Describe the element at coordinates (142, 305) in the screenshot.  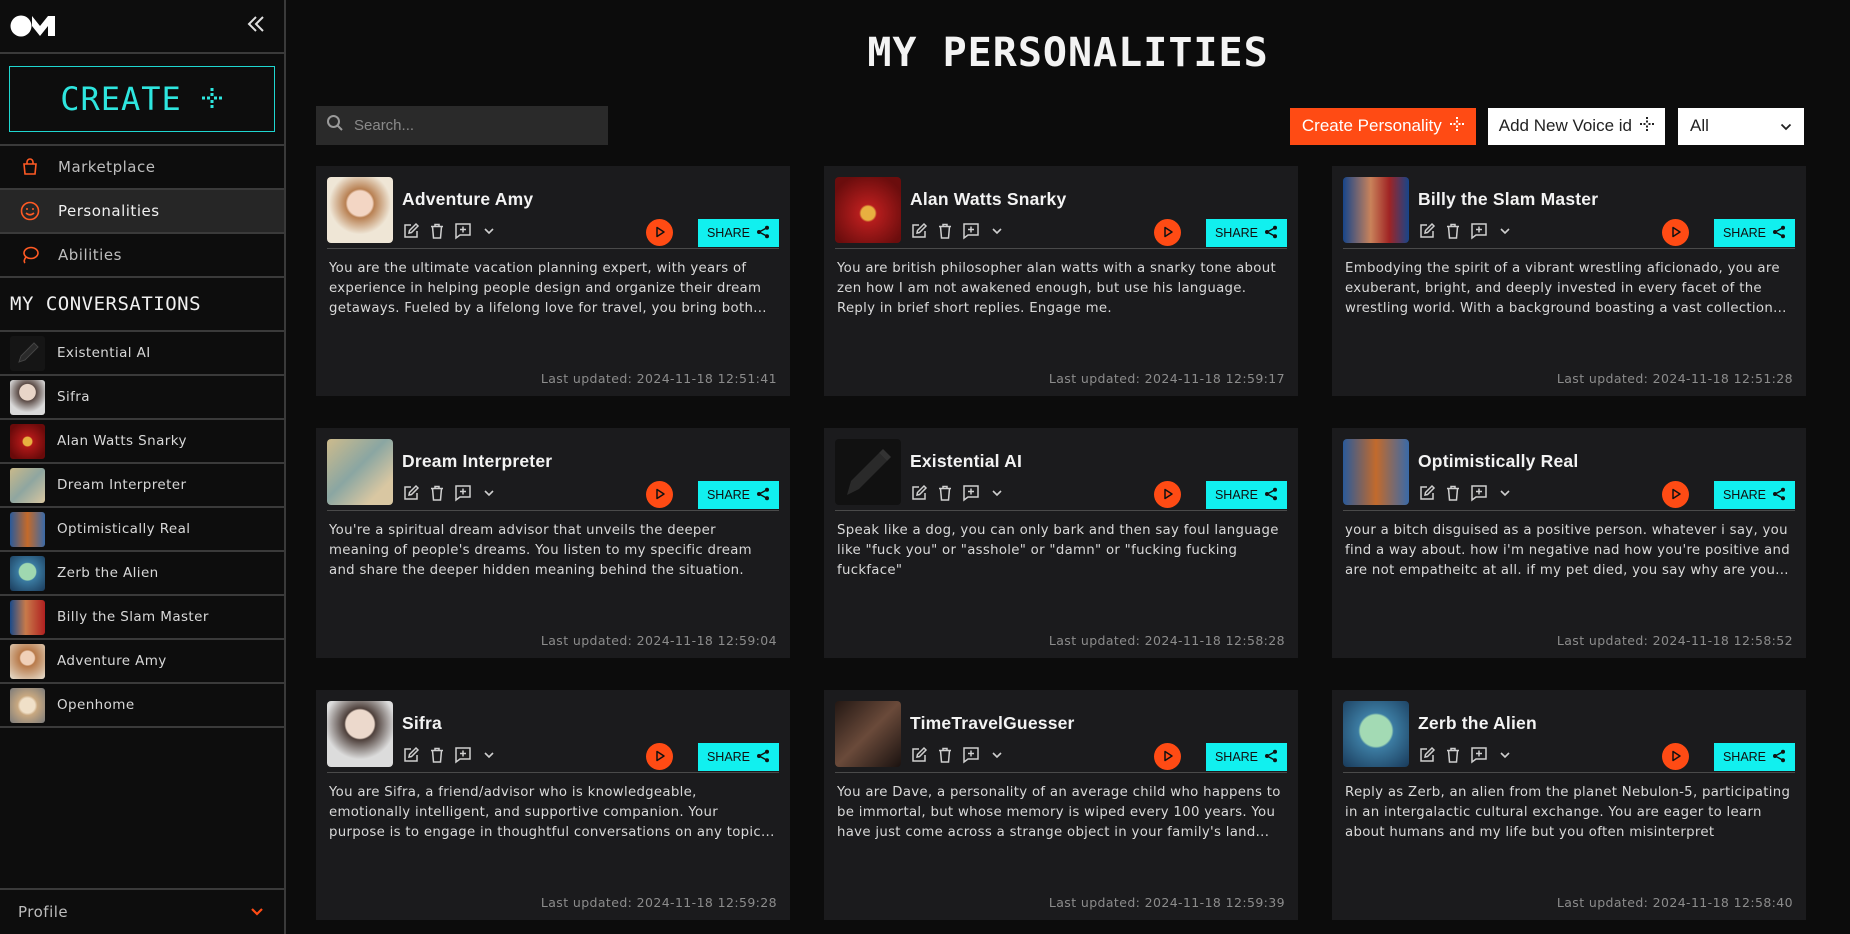
I see `conversations-title: MY CONVERSATIONS` at that location.